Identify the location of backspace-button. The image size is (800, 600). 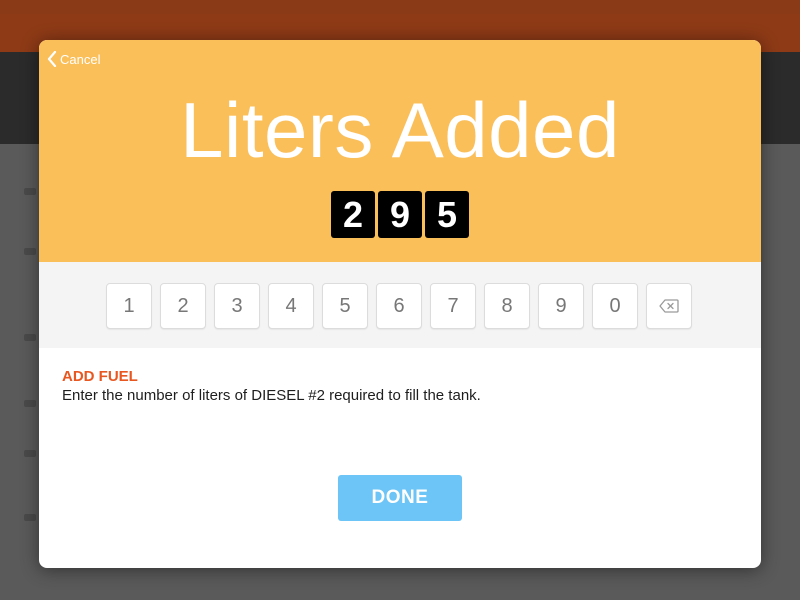
(669, 306).